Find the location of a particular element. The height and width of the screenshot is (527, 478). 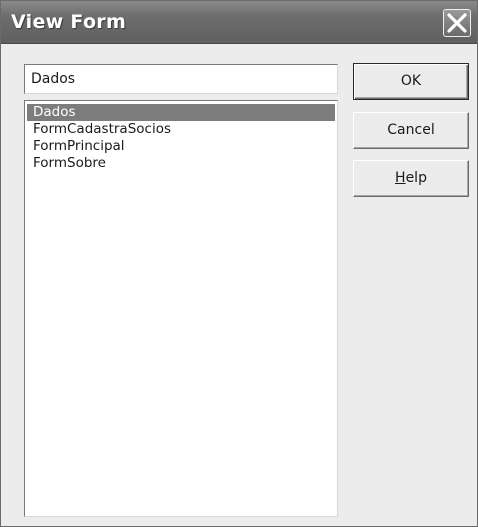

close-icon is located at coordinates (457, 23).